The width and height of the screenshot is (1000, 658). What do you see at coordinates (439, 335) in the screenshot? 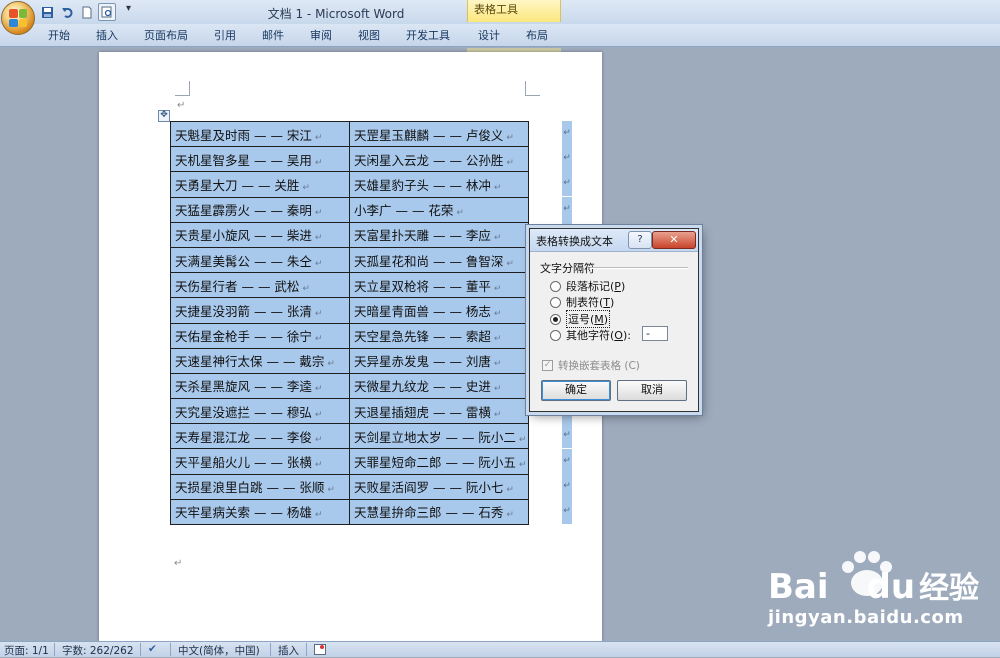
I see `table-cell-right: 天空星急先锋 — — 索超 ↵` at bounding box center [439, 335].